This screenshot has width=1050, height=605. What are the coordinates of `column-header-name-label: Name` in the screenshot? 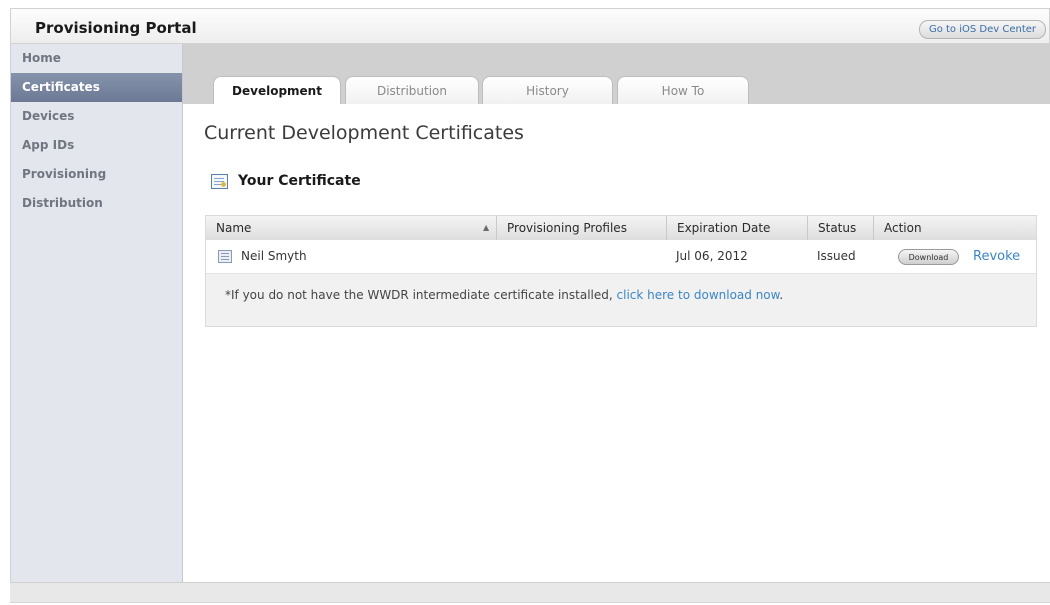 It's located at (234, 228).